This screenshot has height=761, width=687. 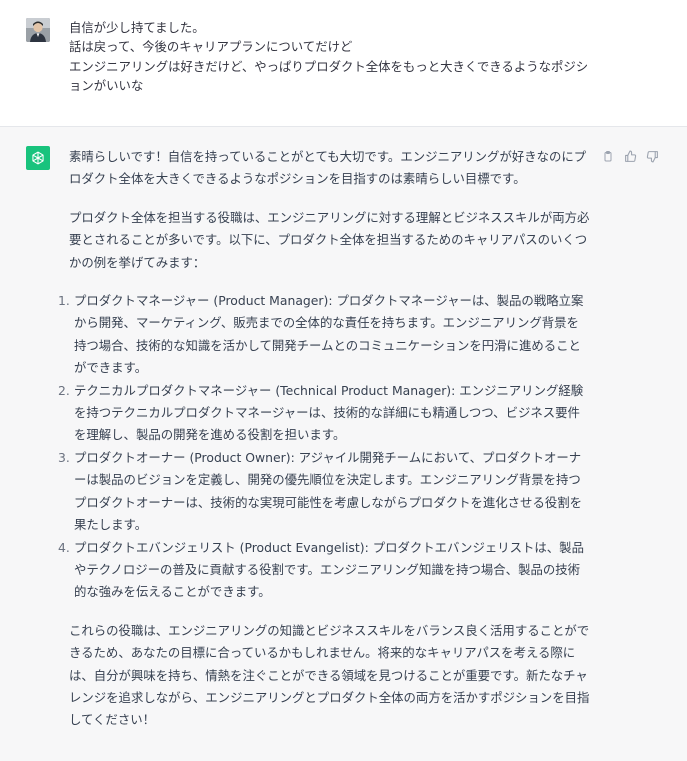 I want to click on thumbs-down-icon, so click(x=652, y=156).